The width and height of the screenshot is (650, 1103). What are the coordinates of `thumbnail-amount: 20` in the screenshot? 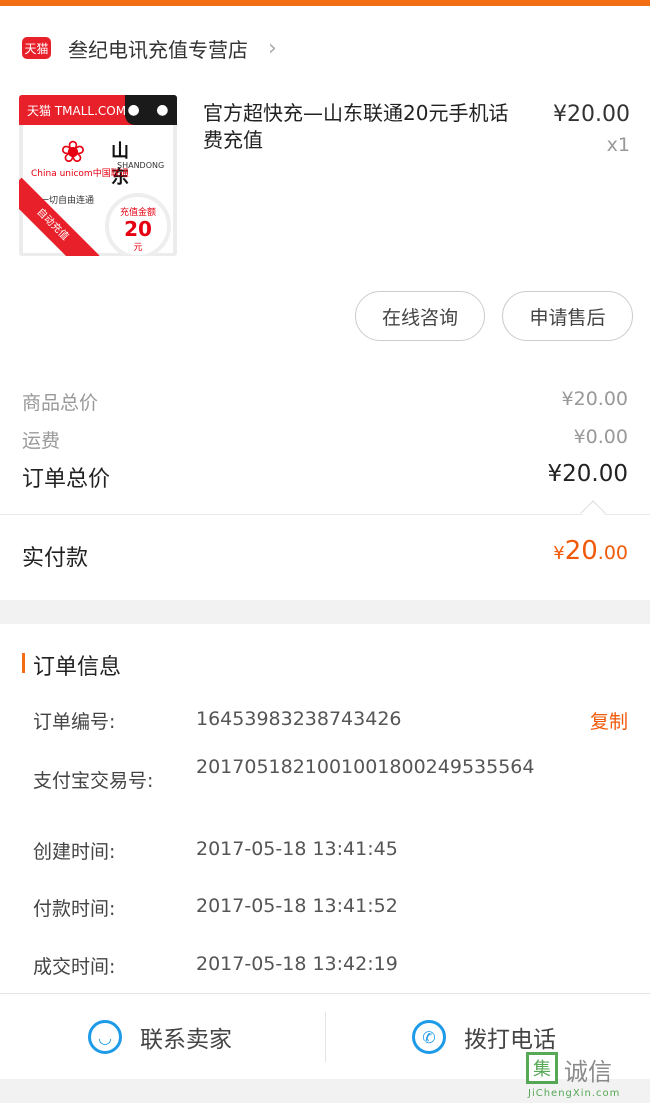 It's located at (138, 229).